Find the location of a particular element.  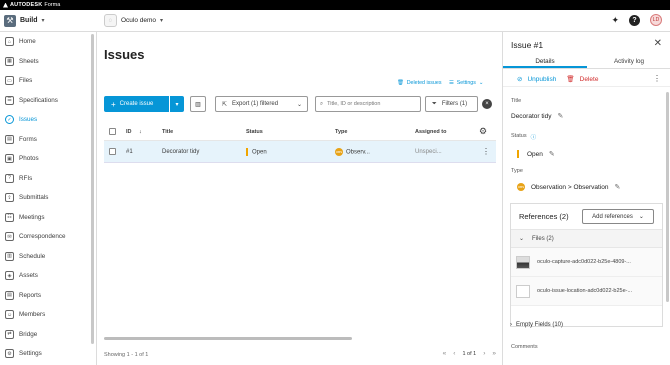

search-input: ⌕ is located at coordinates (368, 104).